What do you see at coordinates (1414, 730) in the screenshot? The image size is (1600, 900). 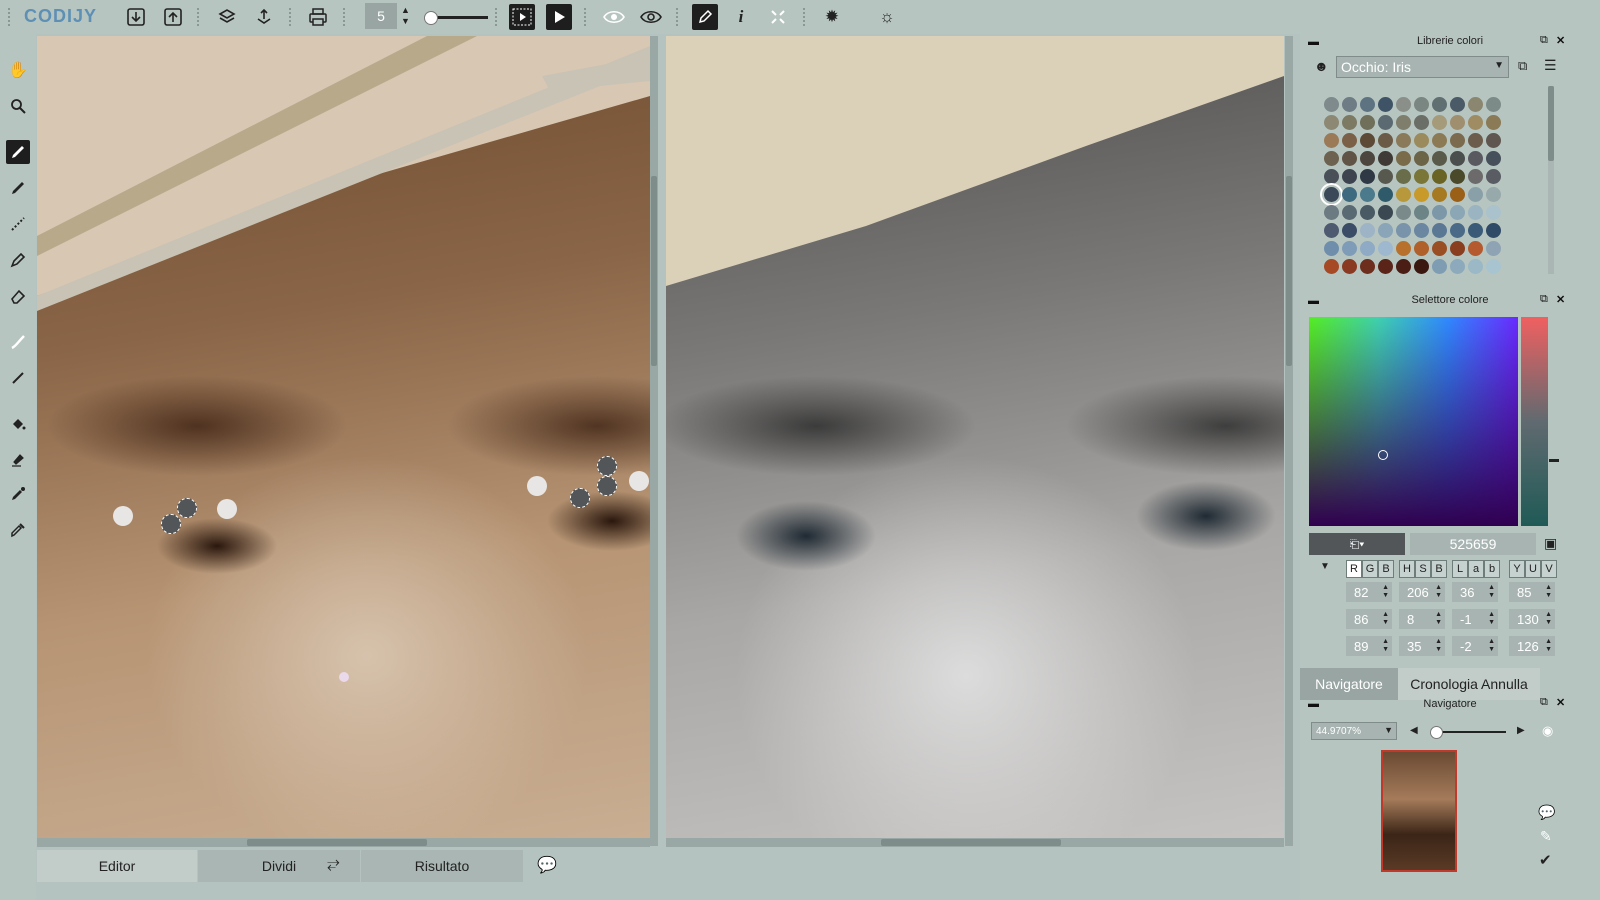 I see `zoom-out-arrow-icon: ◀` at bounding box center [1414, 730].